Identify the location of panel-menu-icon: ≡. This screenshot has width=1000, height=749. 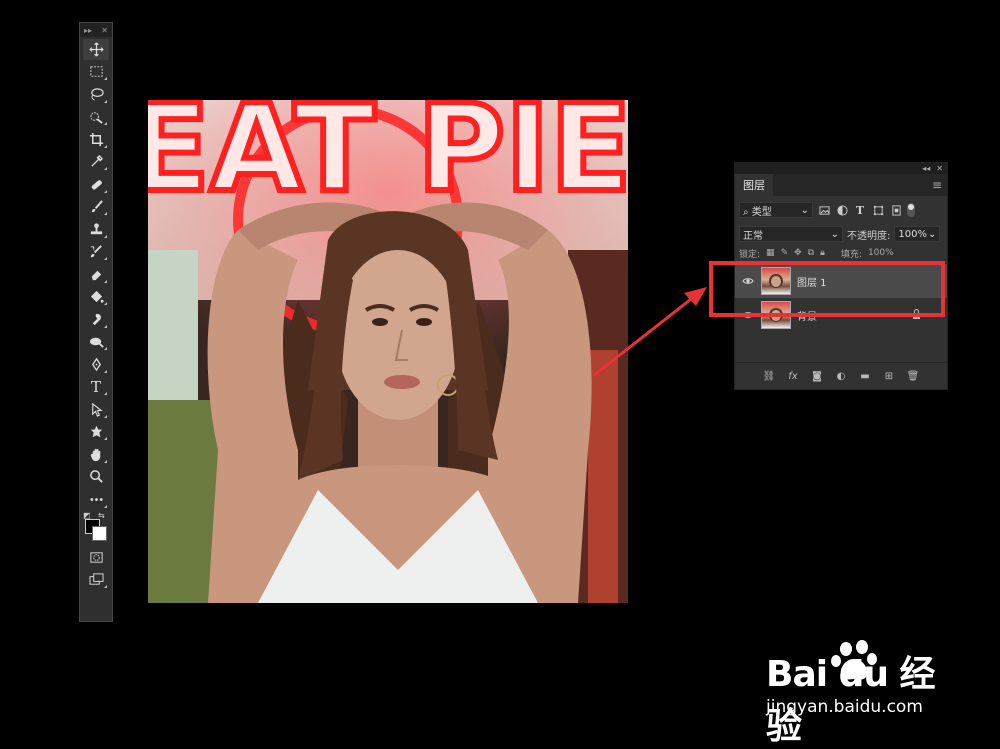
(939, 185).